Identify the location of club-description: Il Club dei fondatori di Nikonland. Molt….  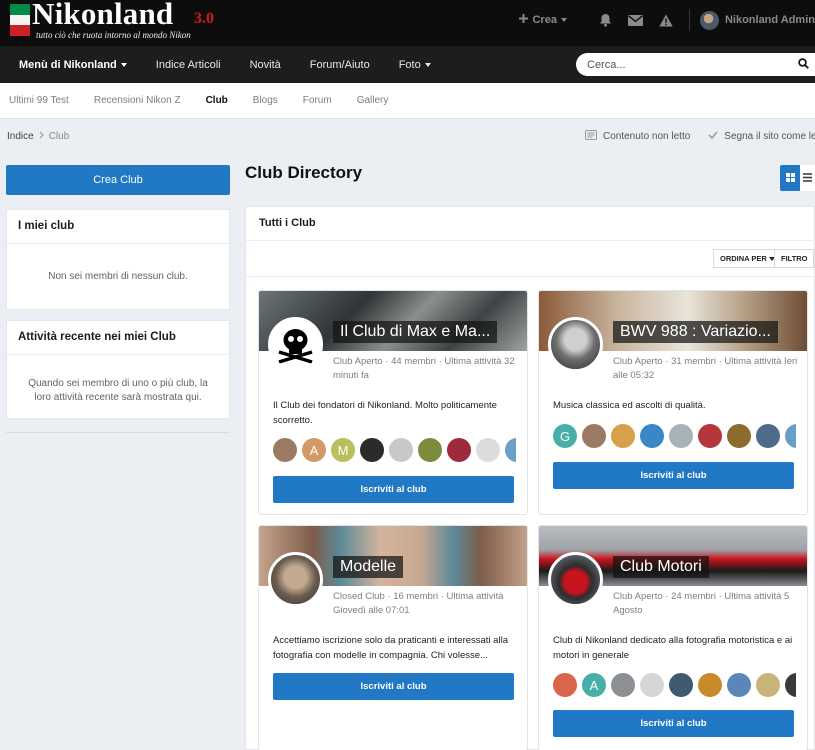
(385, 413).